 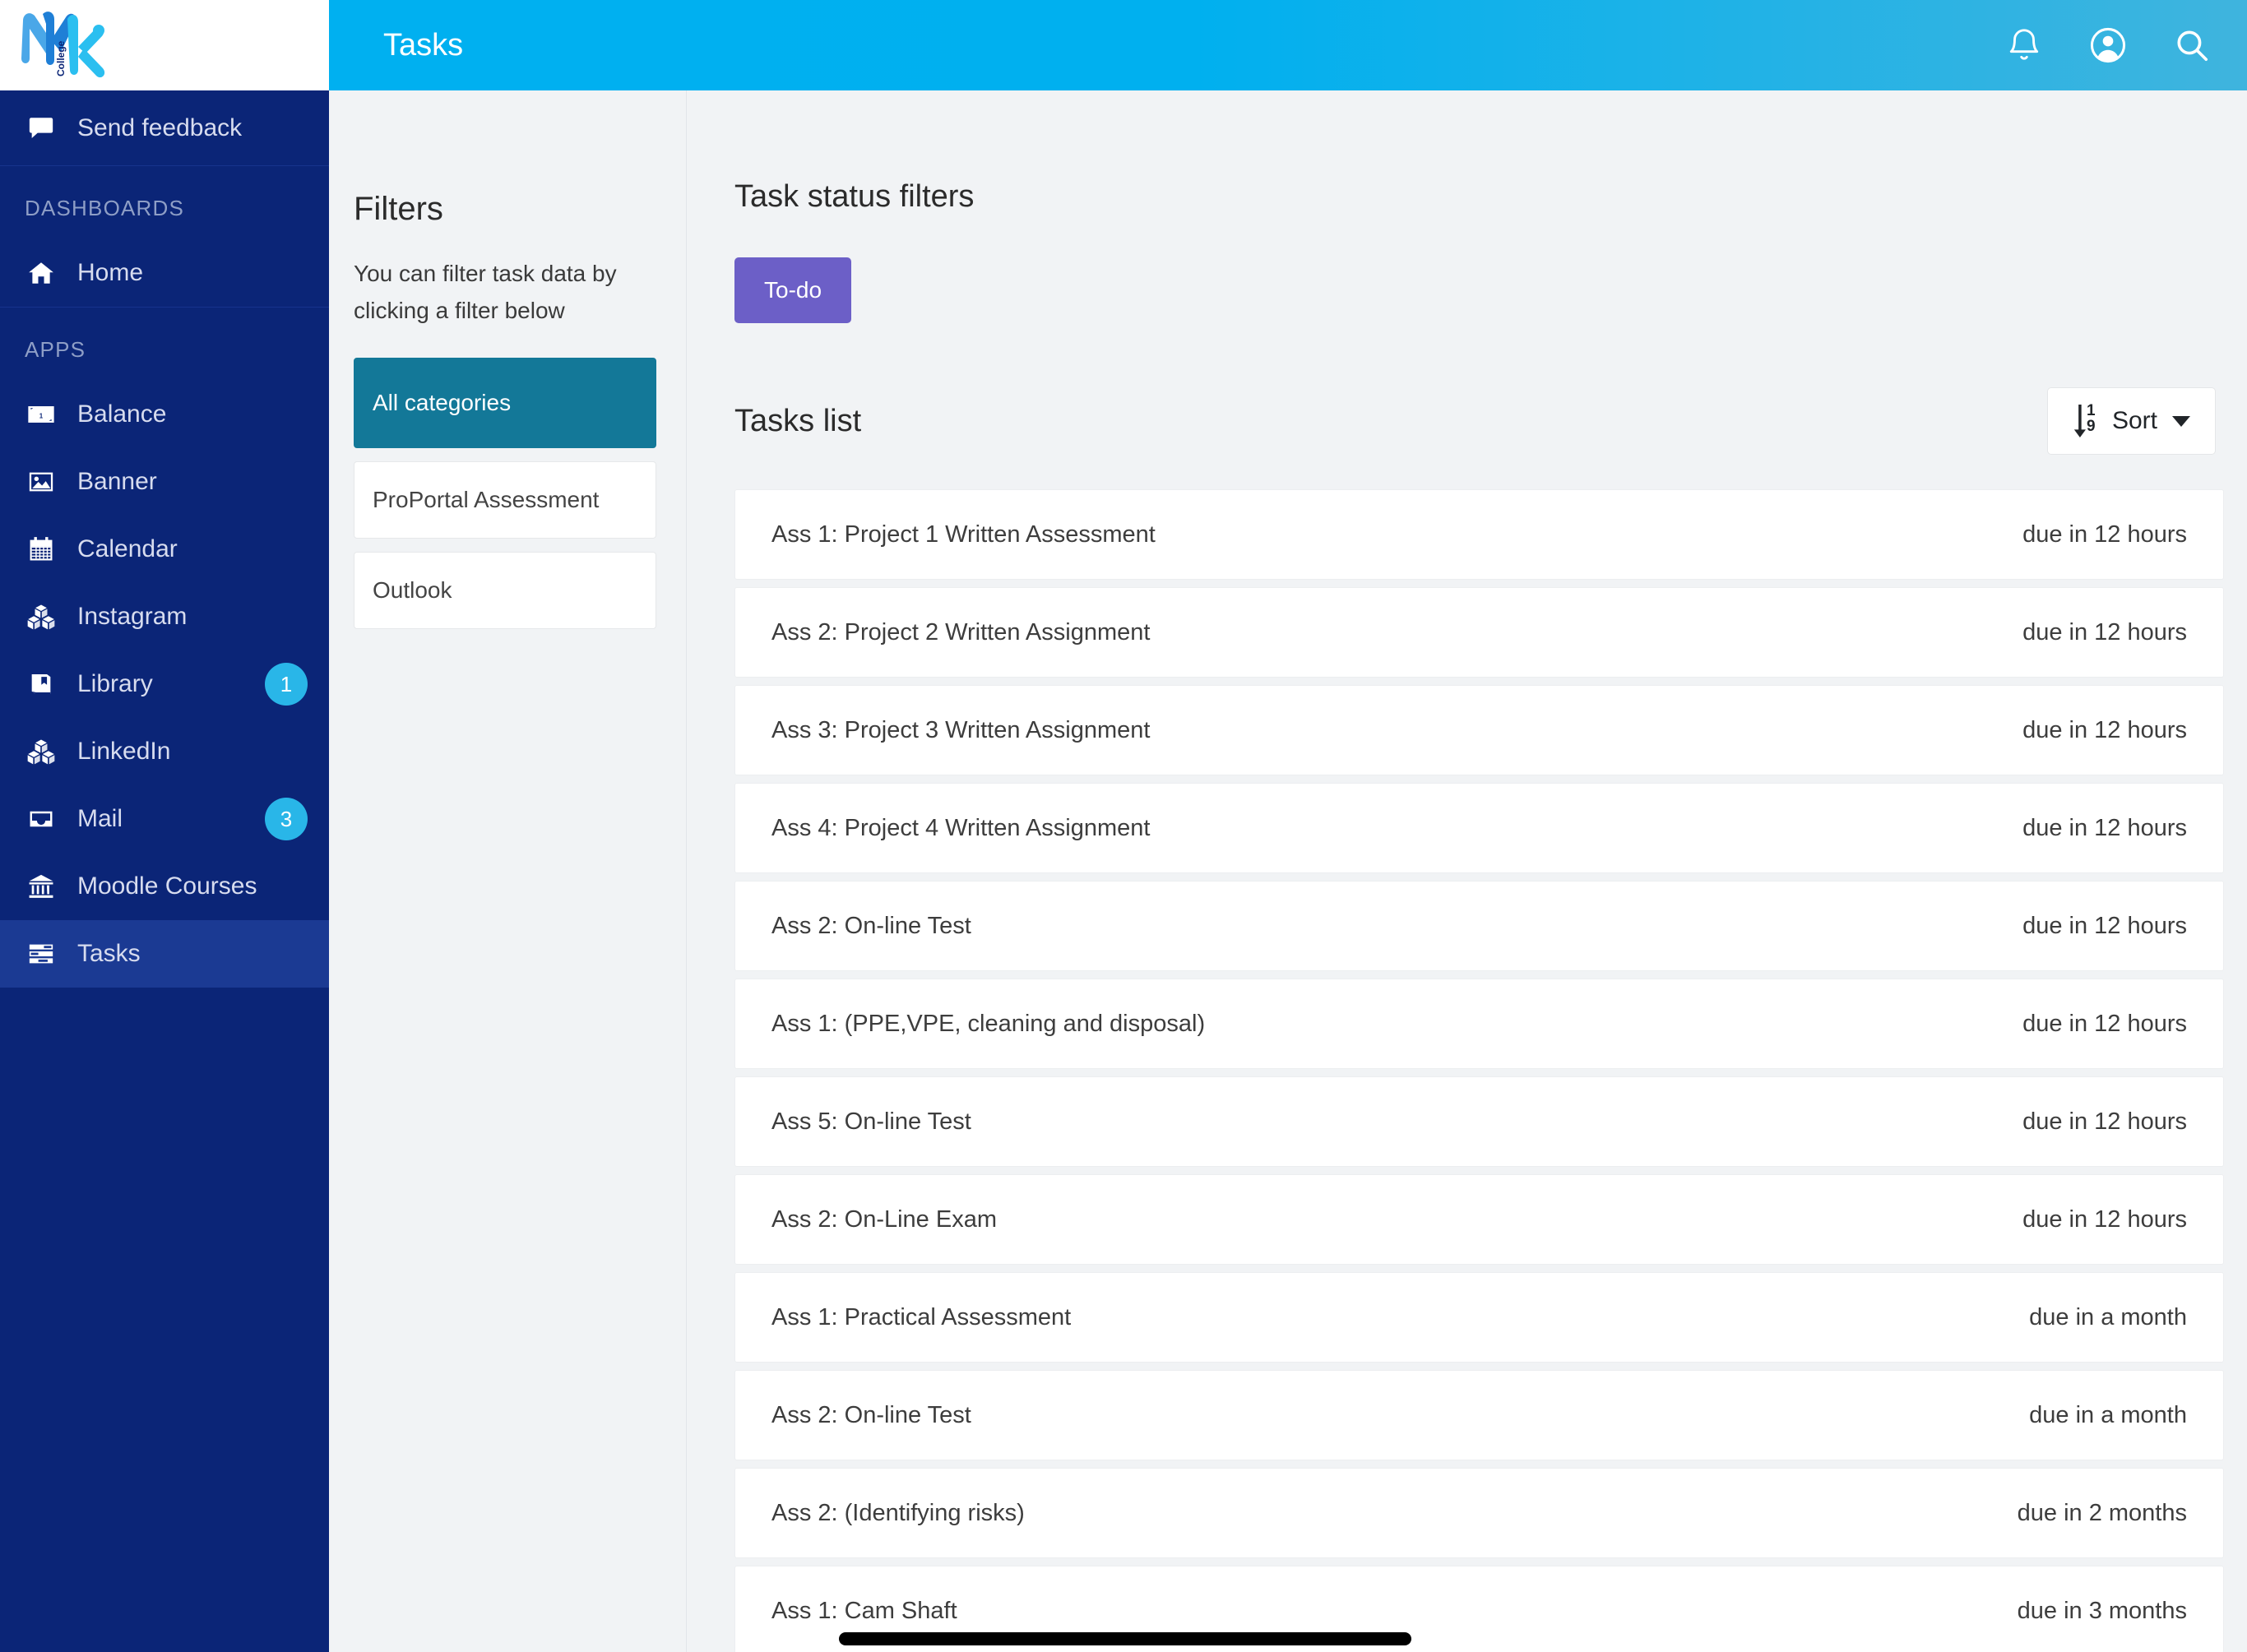 I want to click on sidebar-item-label: Balance, so click(x=122, y=414).